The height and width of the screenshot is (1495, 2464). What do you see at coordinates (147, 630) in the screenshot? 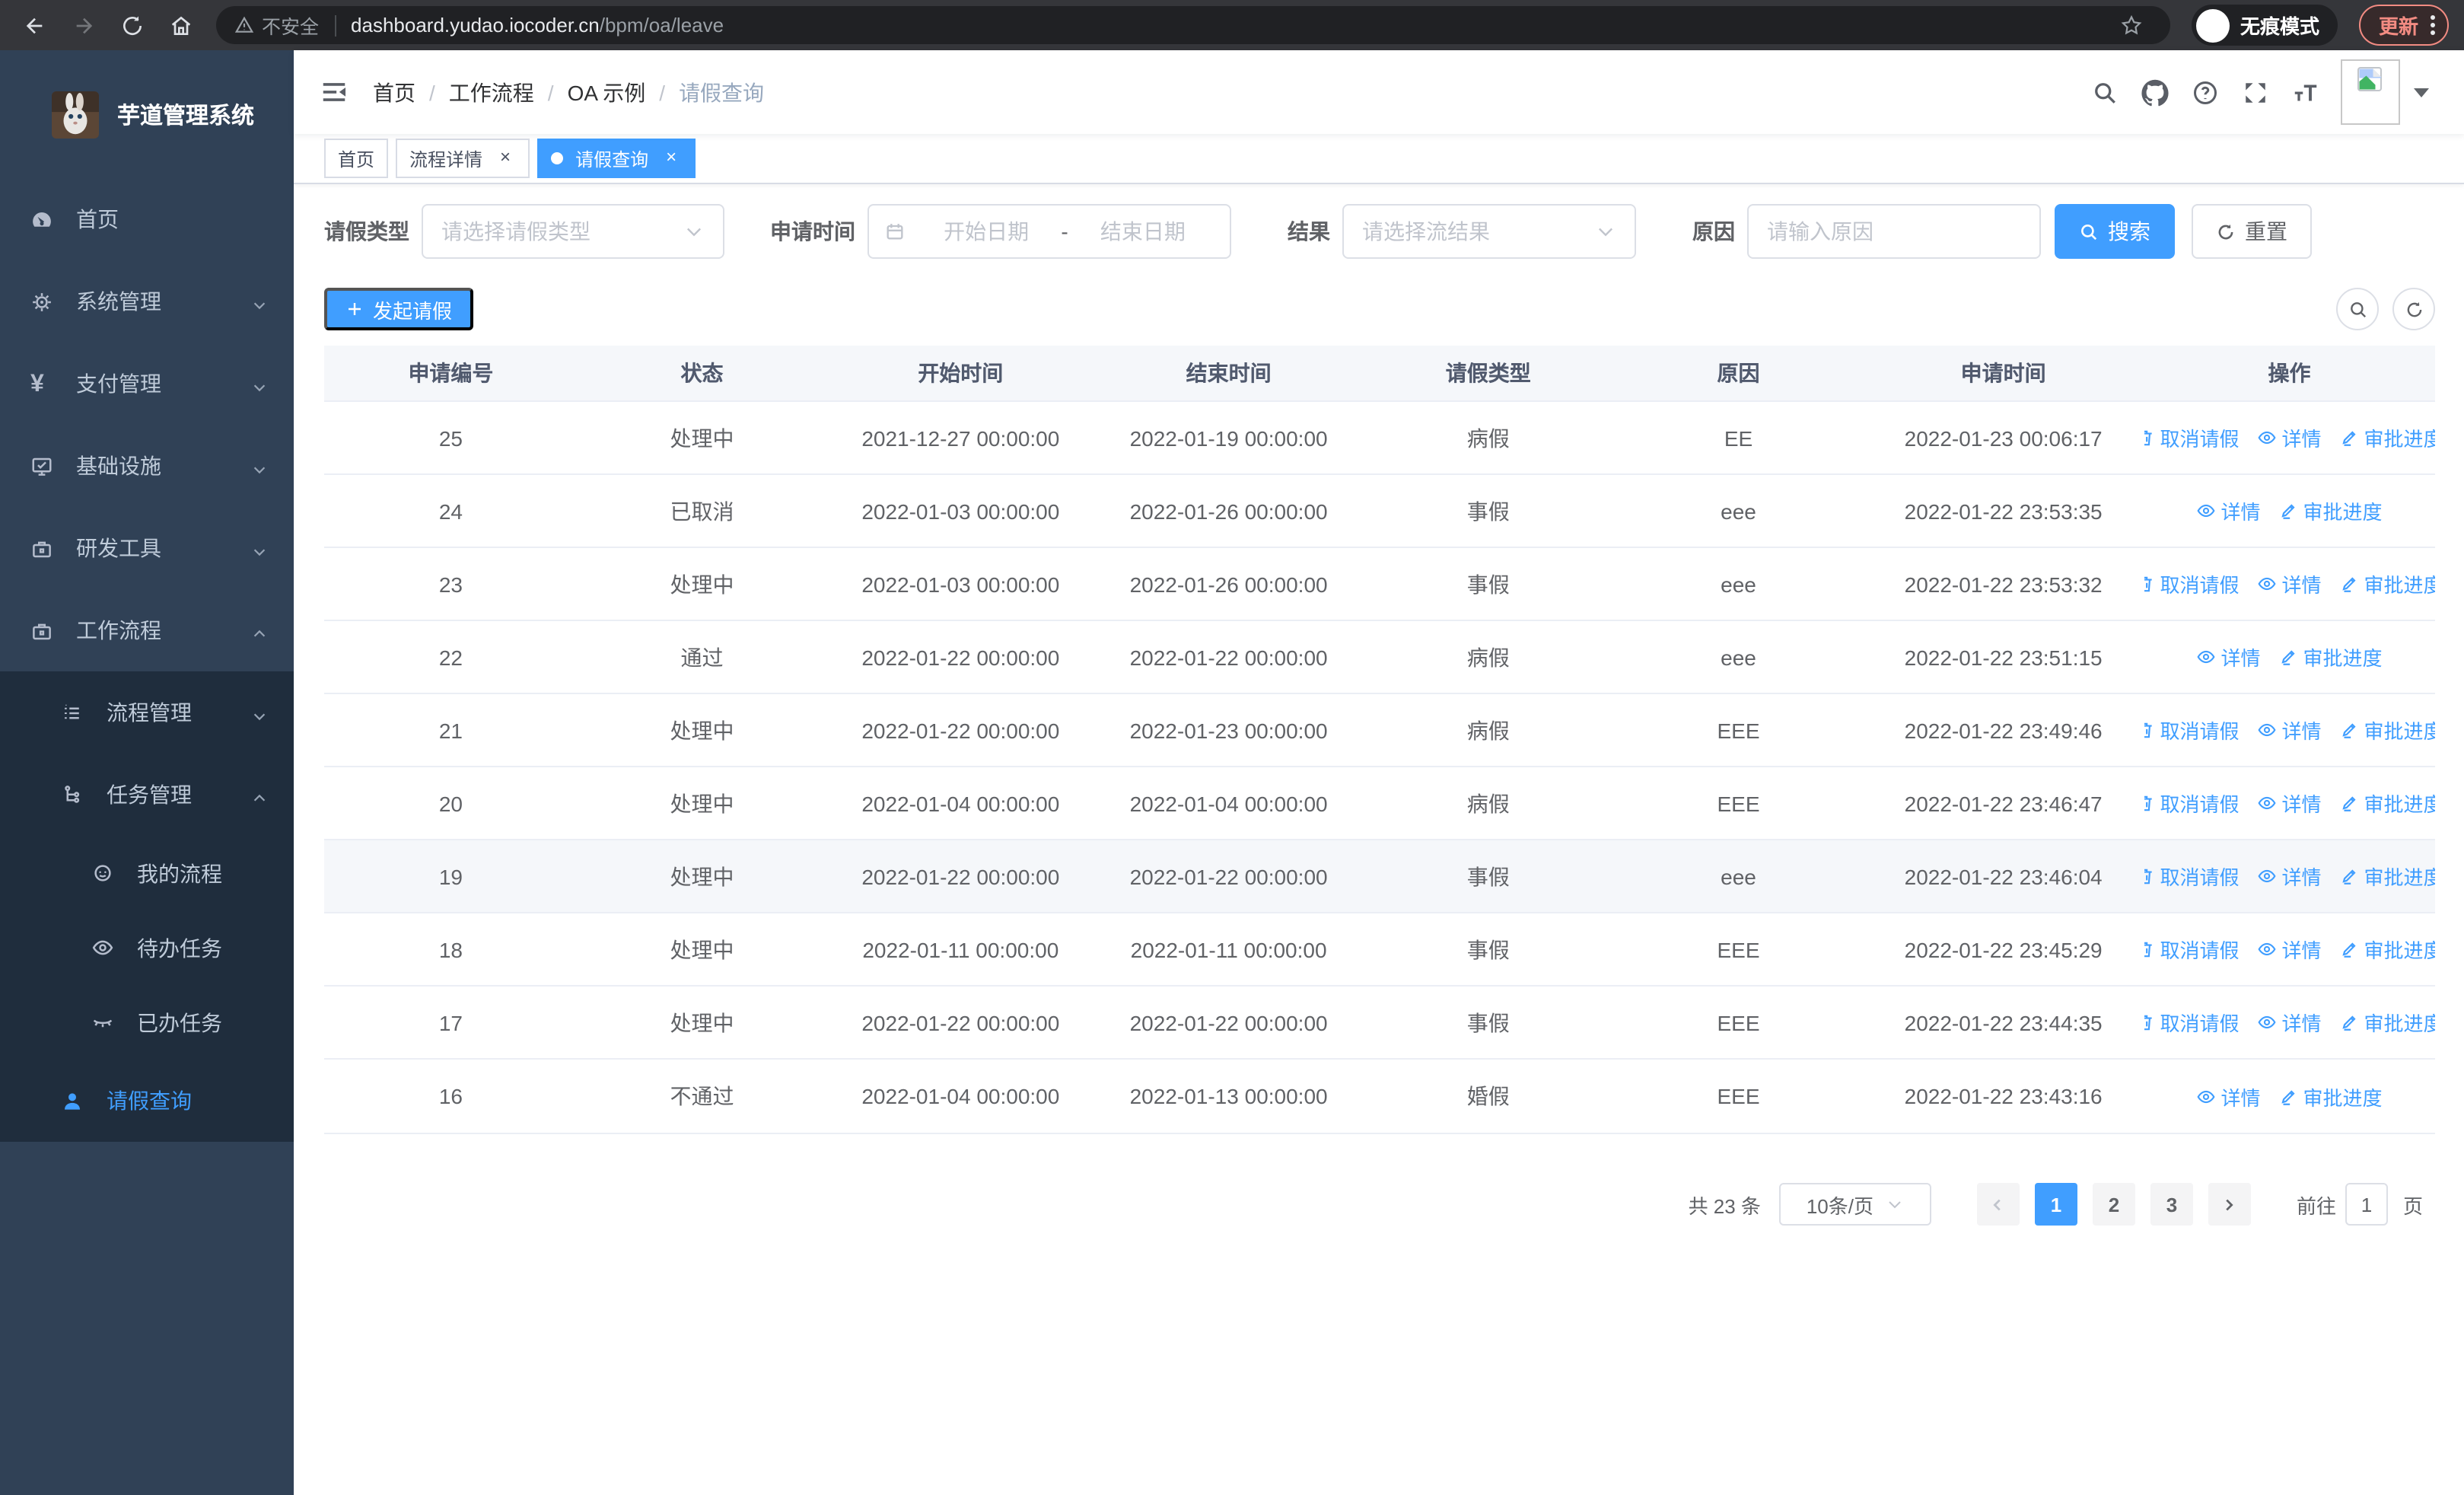
I see `sidebar-item-workflow: 工作流程` at bounding box center [147, 630].